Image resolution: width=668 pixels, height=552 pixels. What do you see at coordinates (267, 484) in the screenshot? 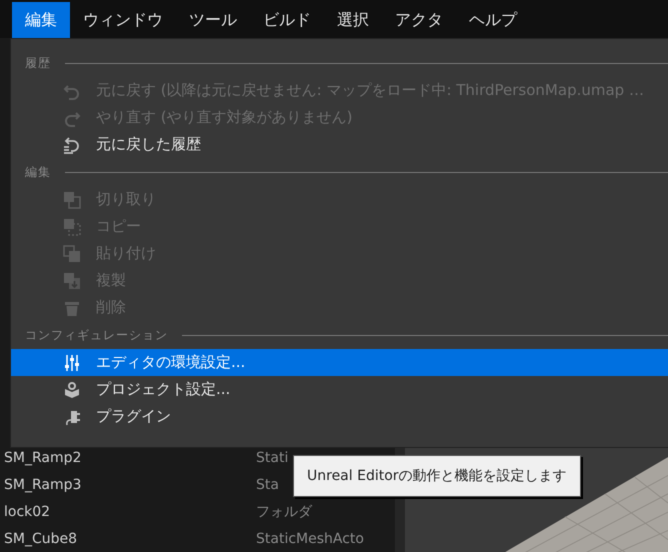
I see `outliner-item-type: Sta` at bounding box center [267, 484].